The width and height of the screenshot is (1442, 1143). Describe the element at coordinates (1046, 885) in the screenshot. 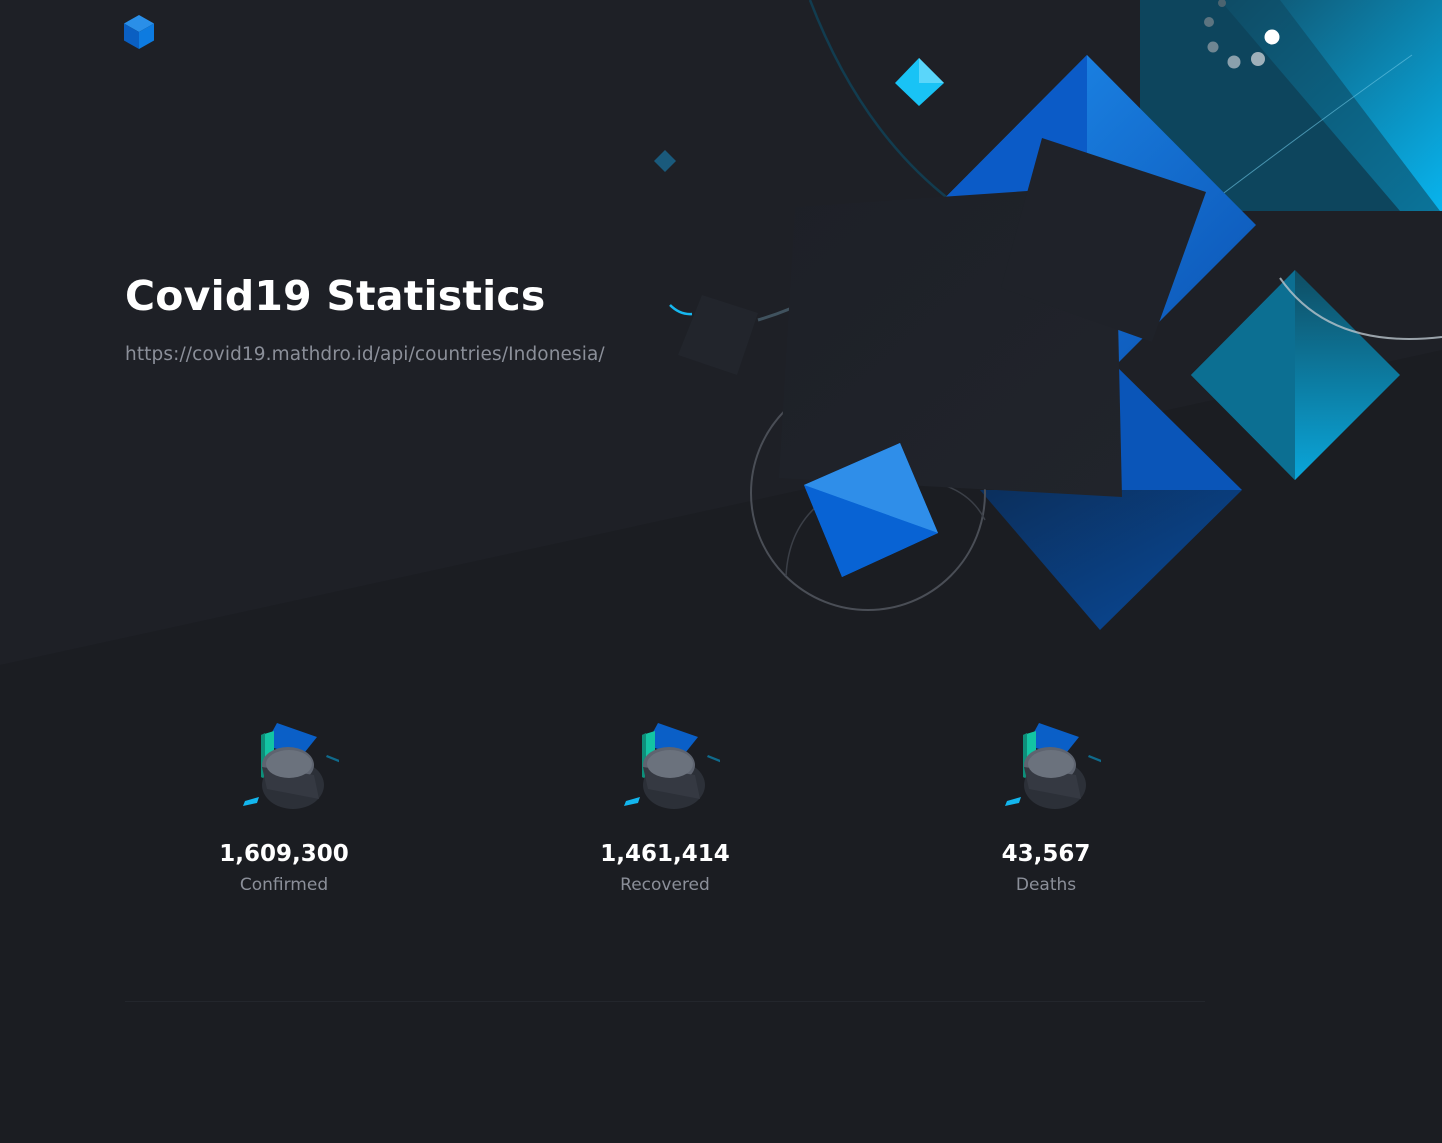

I see `deaths-label: Deaths` at that location.